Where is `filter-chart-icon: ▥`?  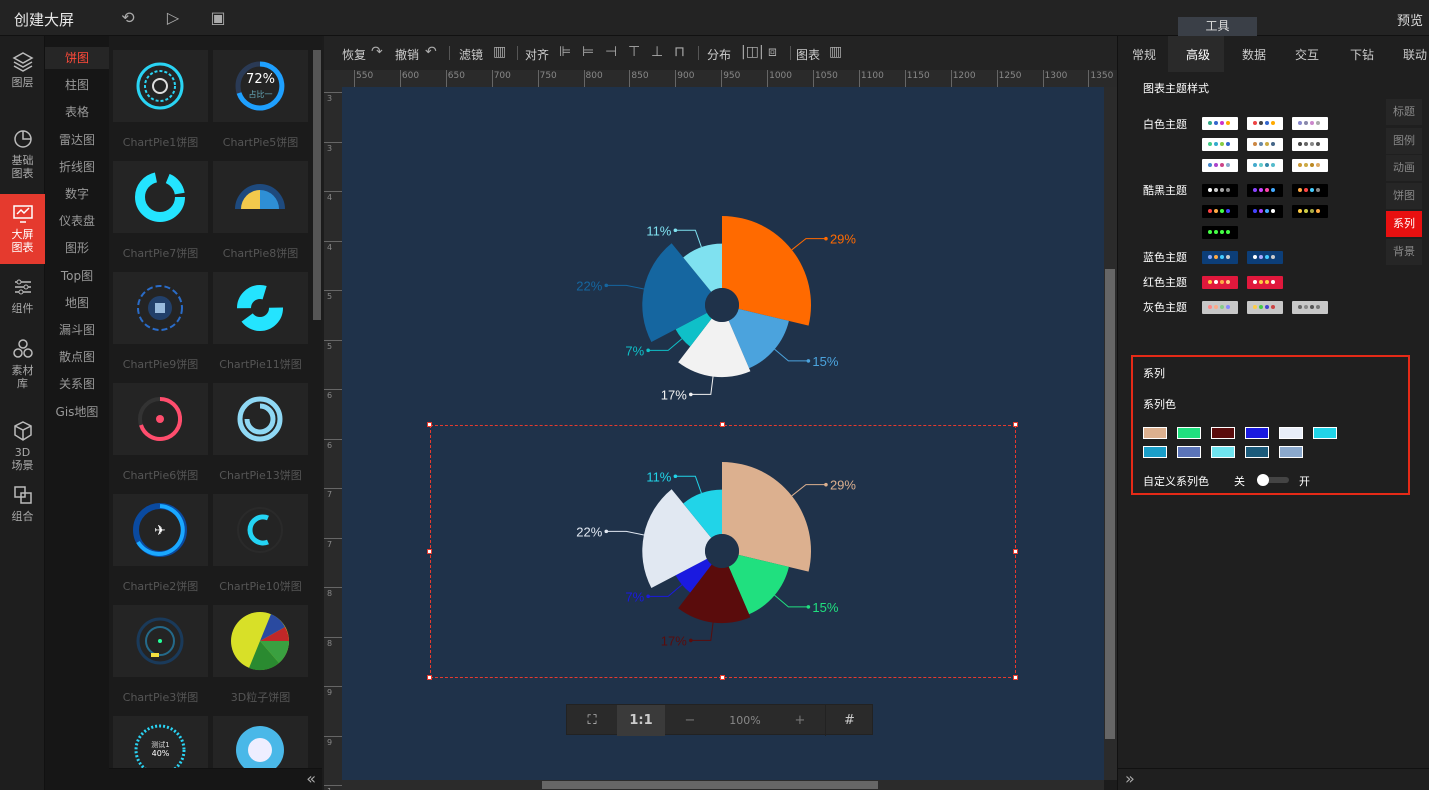 filter-chart-icon: ▥ is located at coordinates (499, 52).